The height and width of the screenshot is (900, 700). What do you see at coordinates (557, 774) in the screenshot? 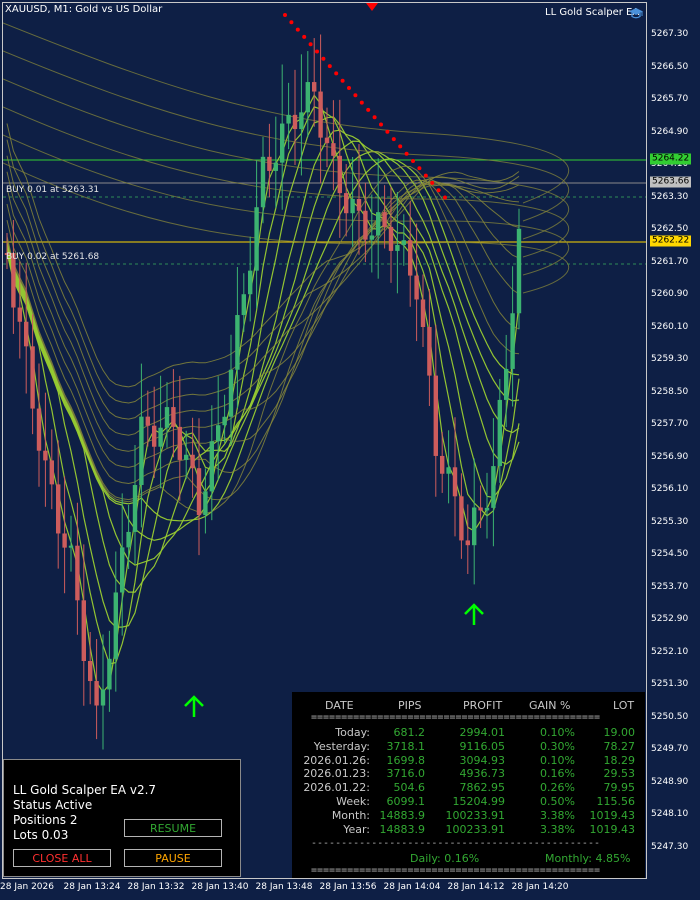
I see `stats-gain: 0.16%` at bounding box center [557, 774].